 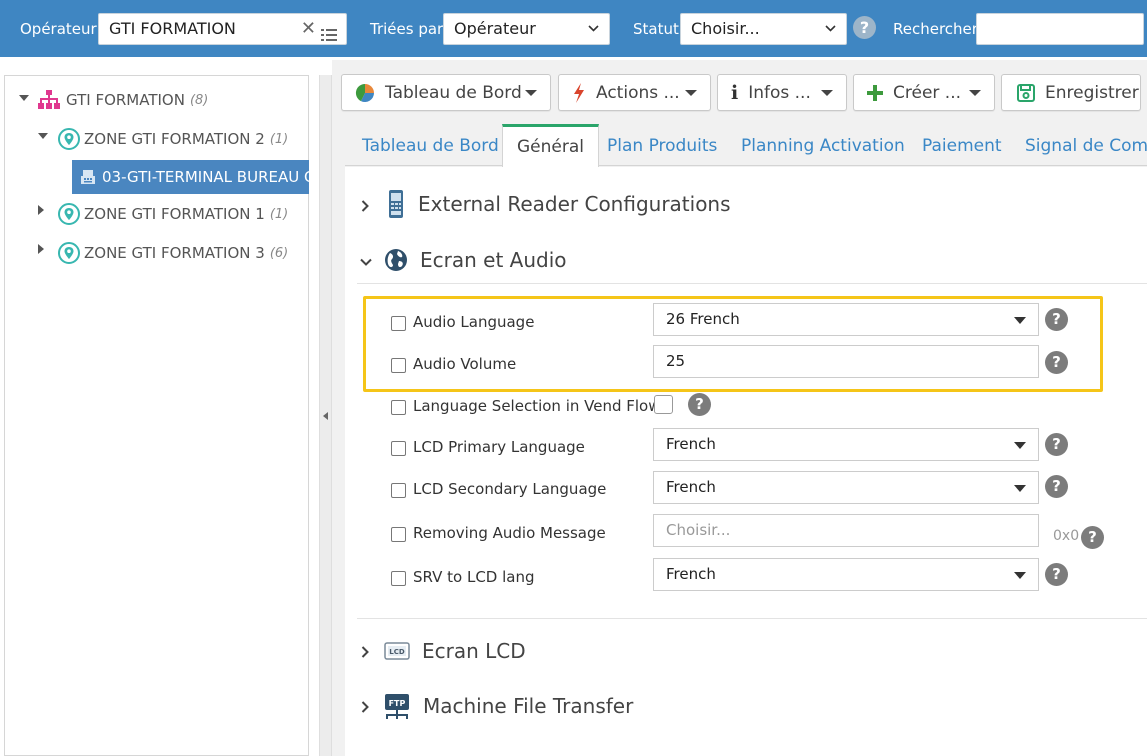 What do you see at coordinates (24, 98) in the screenshot?
I see `expand-root-toggle` at bounding box center [24, 98].